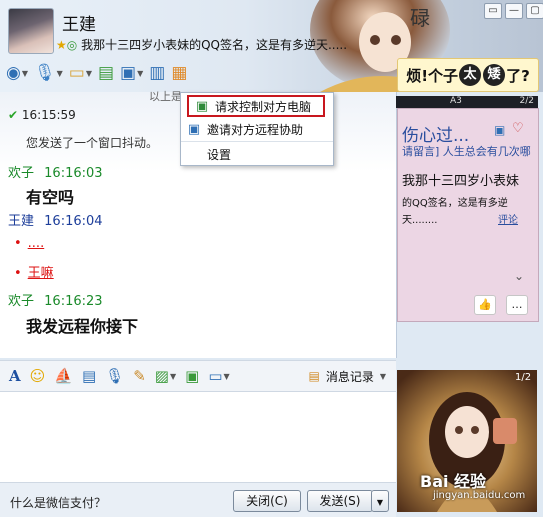 The width and height of the screenshot is (543, 517). I want to click on side-pager-bottom: 1/2, so click(523, 377).